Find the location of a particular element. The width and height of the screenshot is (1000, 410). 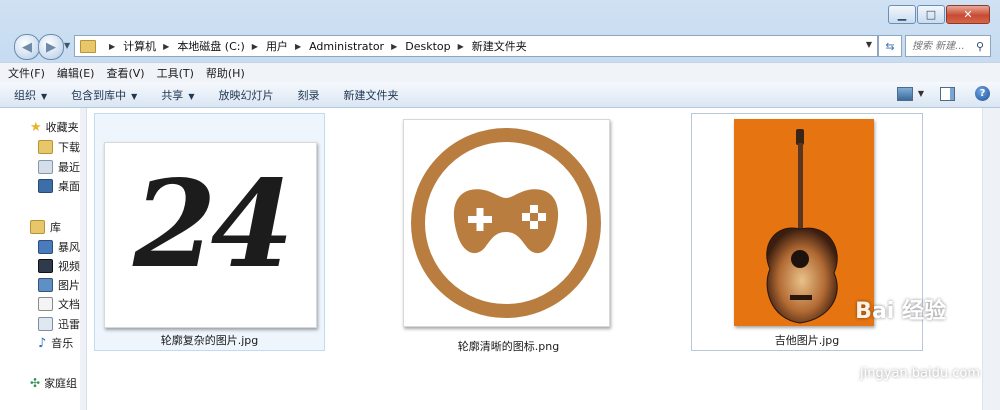

refresh-button: ⇆ is located at coordinates (890, 46).